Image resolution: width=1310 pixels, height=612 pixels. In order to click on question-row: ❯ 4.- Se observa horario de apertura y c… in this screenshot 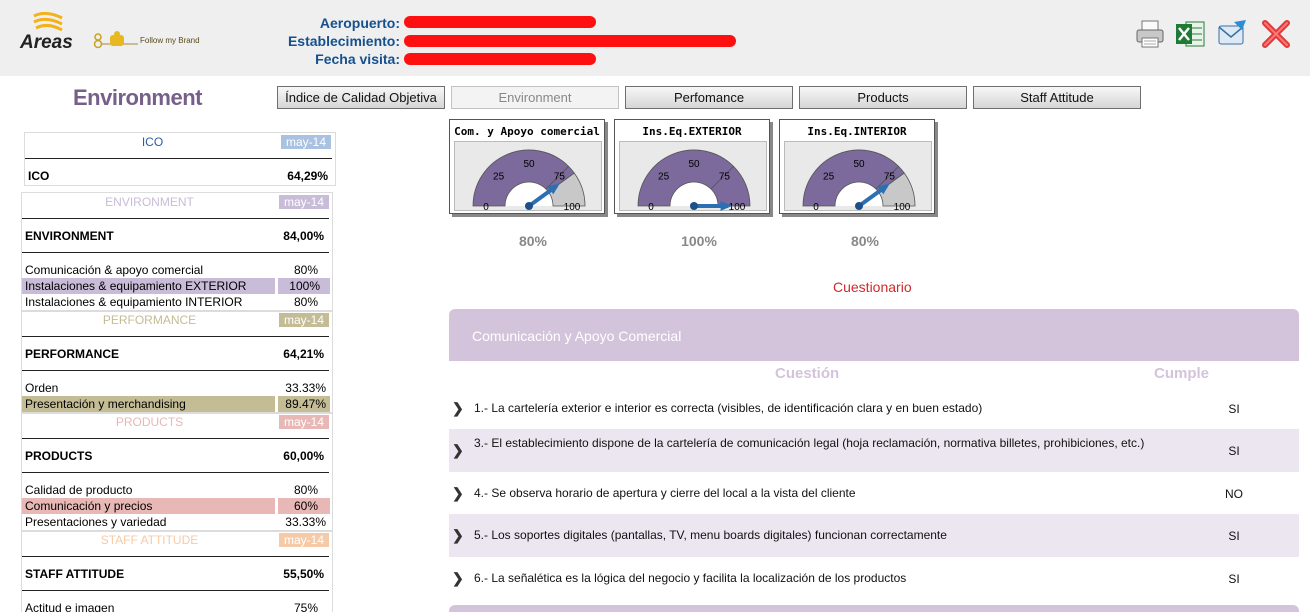, I will do `click(874, 493)`.